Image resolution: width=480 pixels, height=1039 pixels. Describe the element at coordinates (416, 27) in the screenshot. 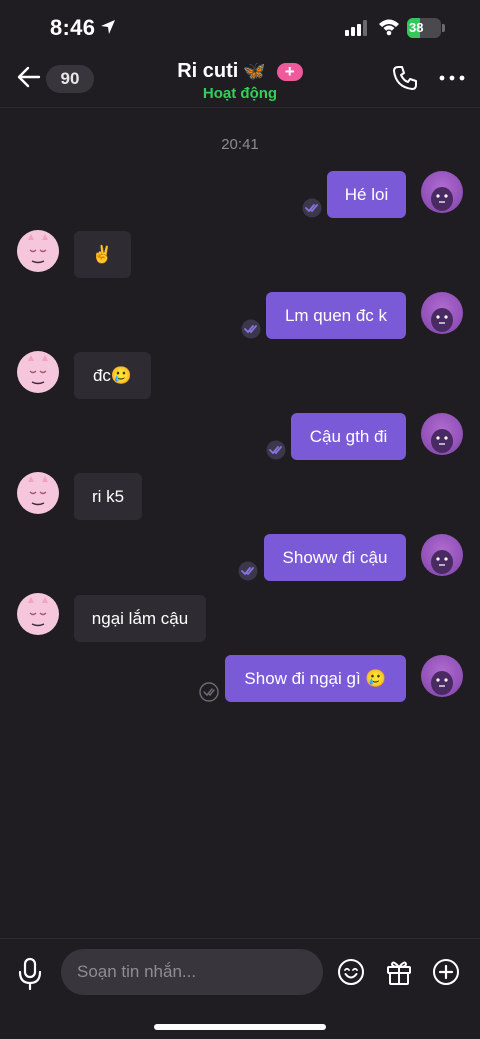

I see `battery-percent: 38` at that location.